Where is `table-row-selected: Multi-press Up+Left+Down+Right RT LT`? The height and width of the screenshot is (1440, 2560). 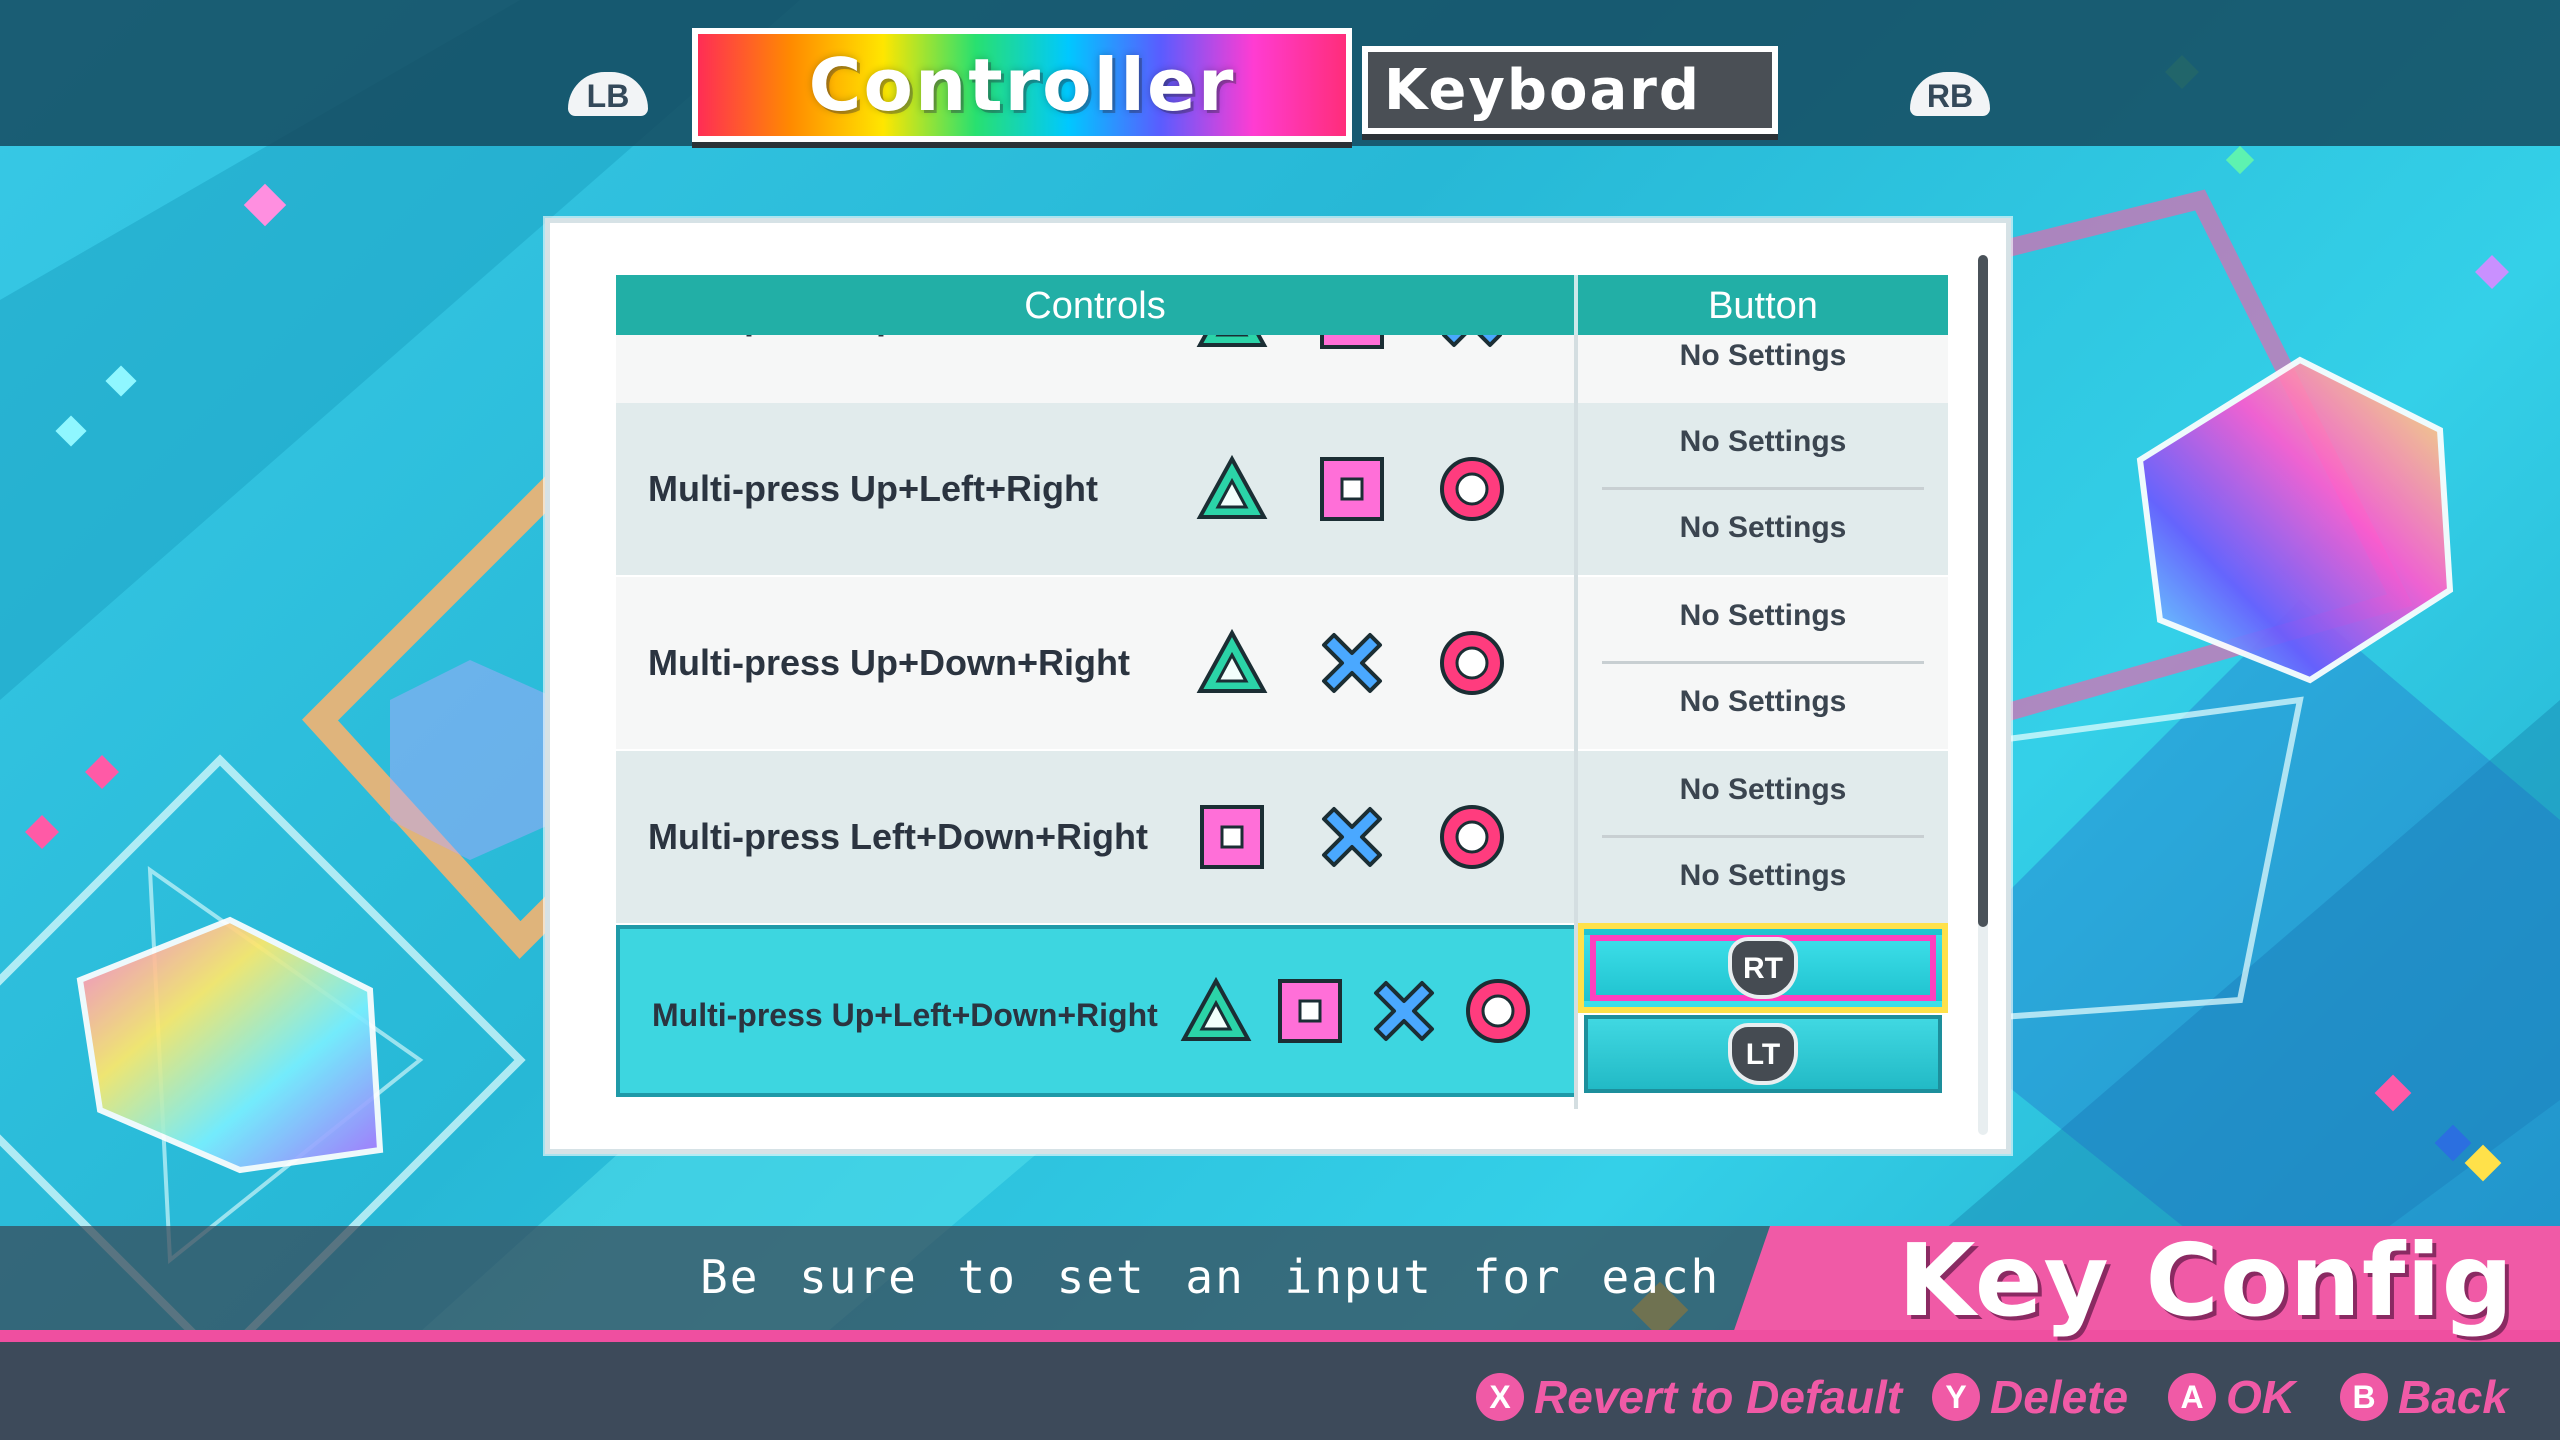
table-row-selected: Multi-press Up+Left+Down+Right RT LT is located at coordinates (1282, 1011).